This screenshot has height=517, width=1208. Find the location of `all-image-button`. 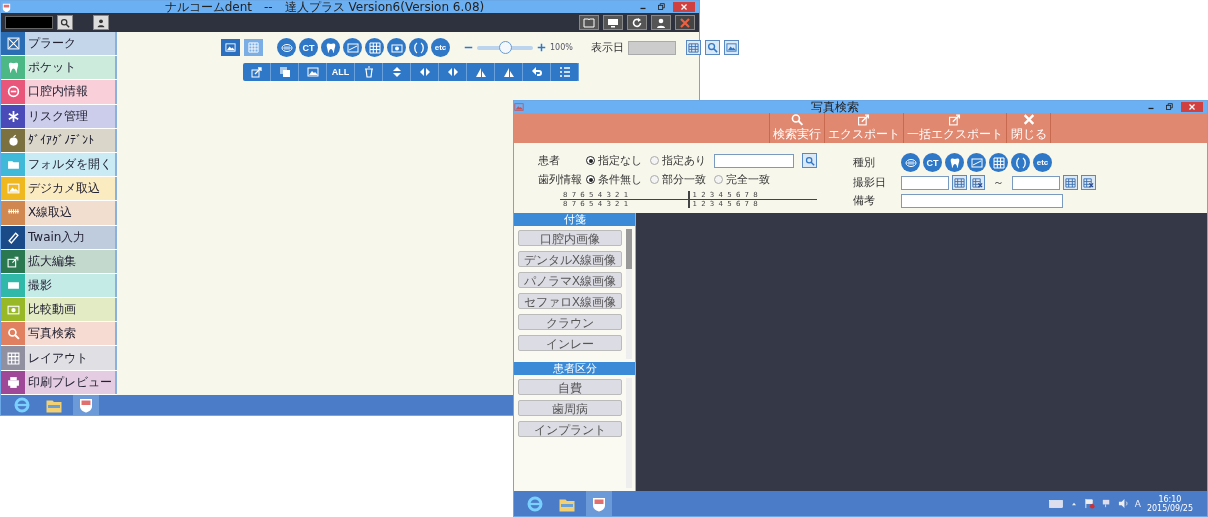

all-image-button is located at coordinates (731, 47).